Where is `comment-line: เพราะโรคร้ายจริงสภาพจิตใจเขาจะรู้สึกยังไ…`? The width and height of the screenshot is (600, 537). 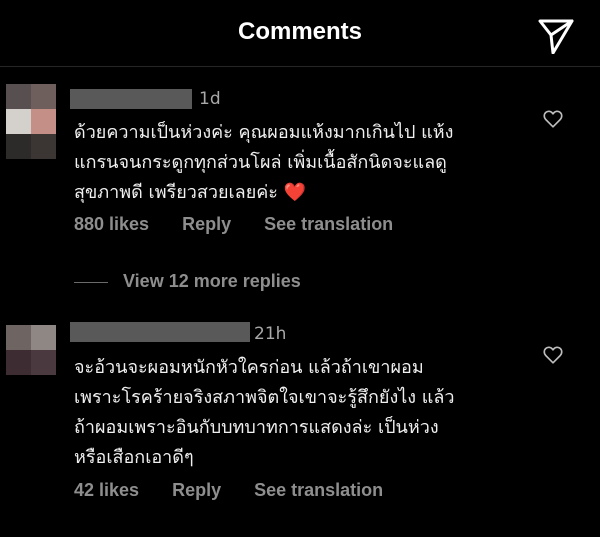
comment-line: เพราะโรคร้ายจริงสภาพจิตใจเขาจะรู้สึกยังไ… is located at coordinates (264, 397).